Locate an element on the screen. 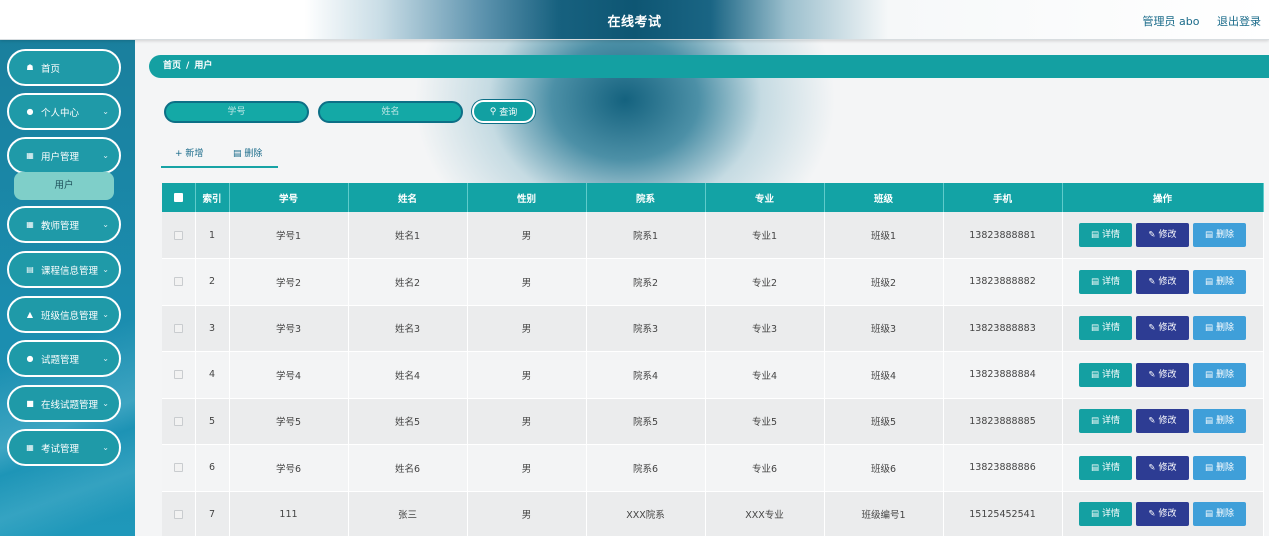 This screenshot has height=536, width=1269. search-button: ⚲ 查询 is located at coordinates (503, 111).